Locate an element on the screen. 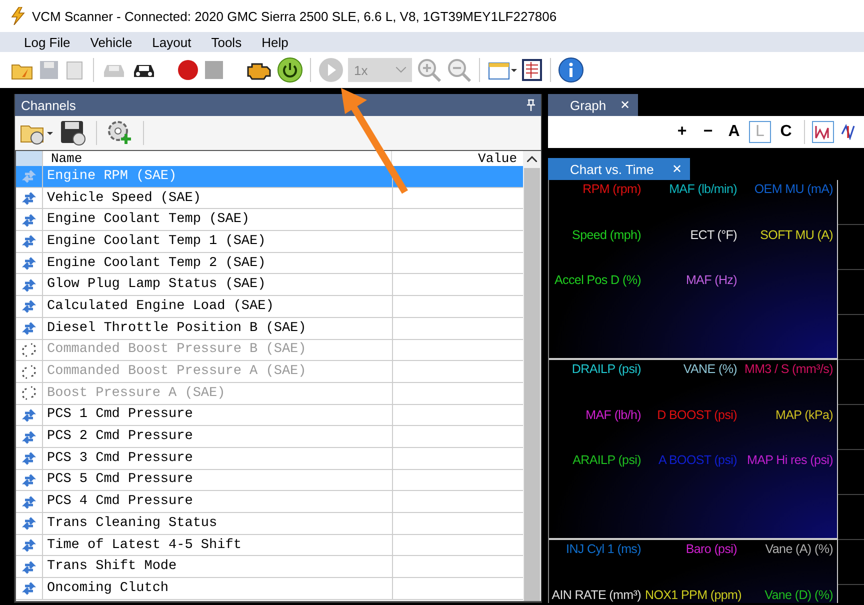 This screenshot has width=864, height=605. series-label: MAF (Hz) is located at coordinates (711, 281).